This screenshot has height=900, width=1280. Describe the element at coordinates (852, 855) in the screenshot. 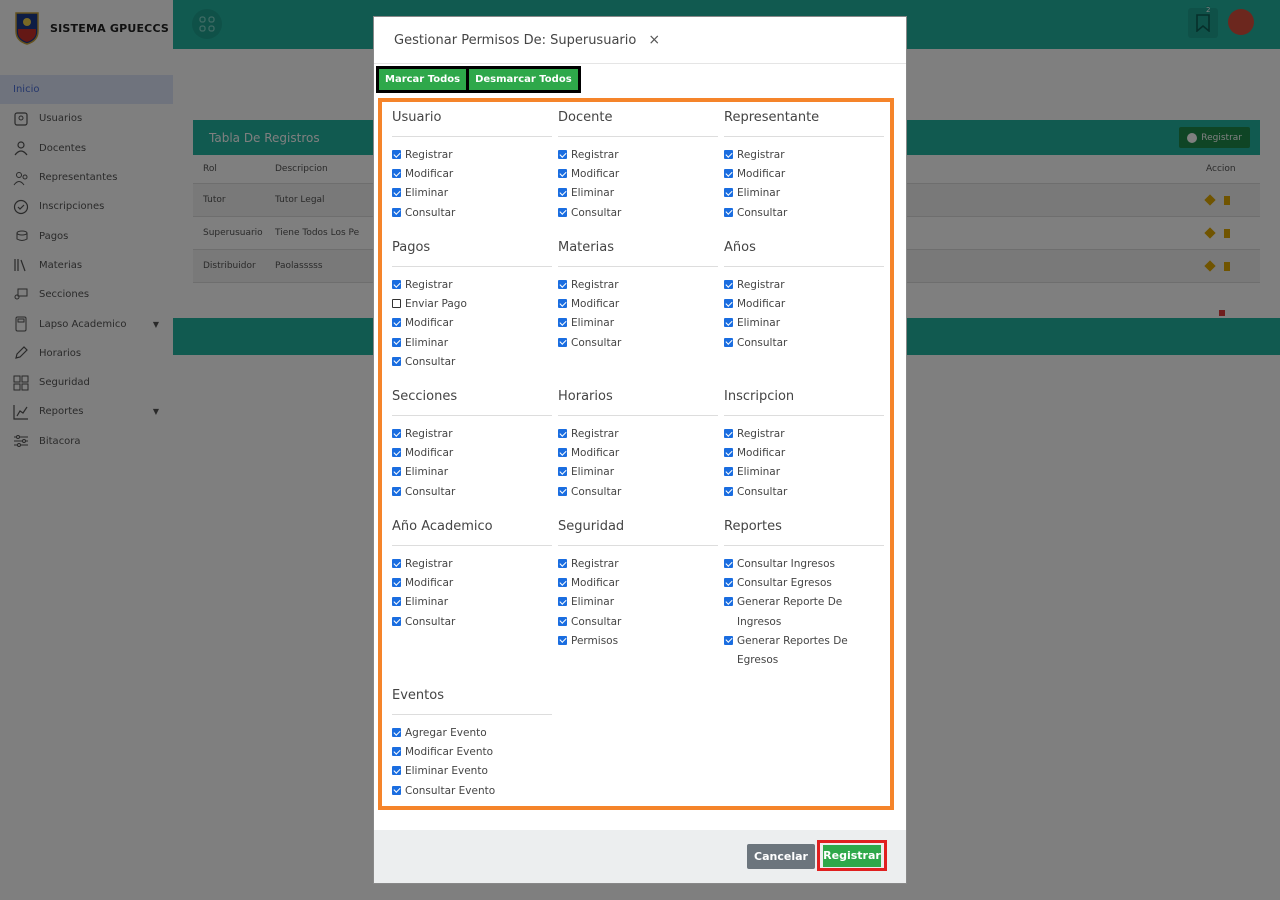

I see `submit-button: Registrar` at that location.